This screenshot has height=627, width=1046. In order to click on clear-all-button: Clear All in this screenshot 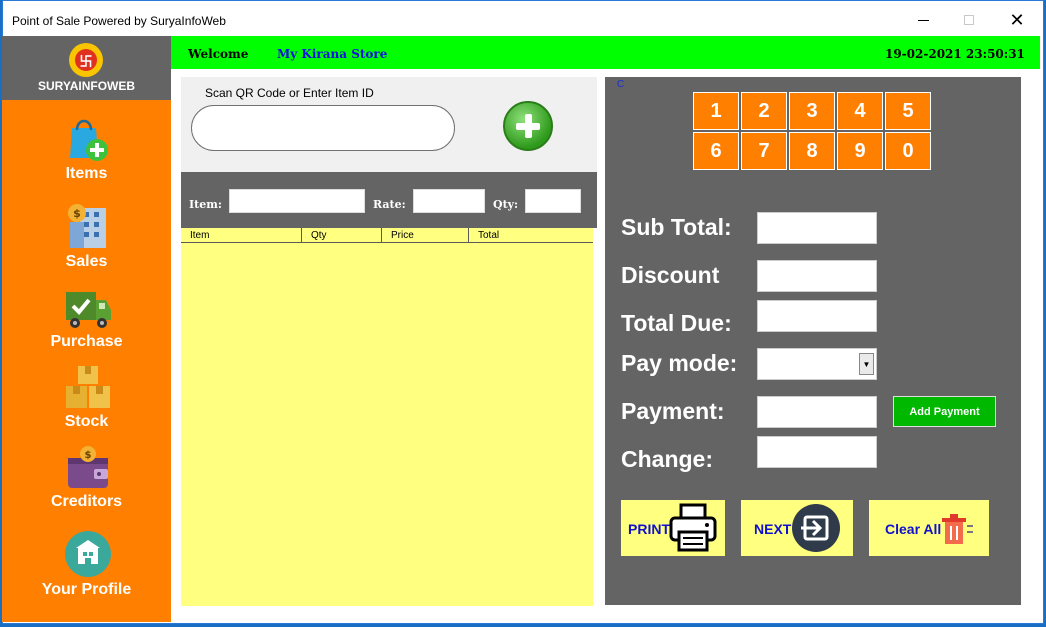, I will do `click(929, 528)`.